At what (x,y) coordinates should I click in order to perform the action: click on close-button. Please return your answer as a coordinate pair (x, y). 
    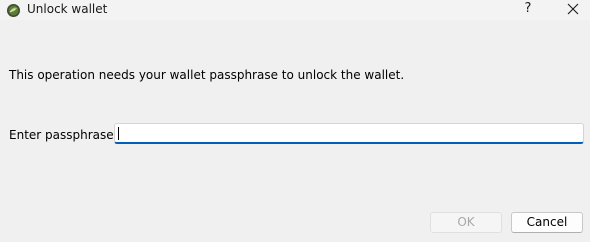
    Looking at the image, I should click on (573, 9).